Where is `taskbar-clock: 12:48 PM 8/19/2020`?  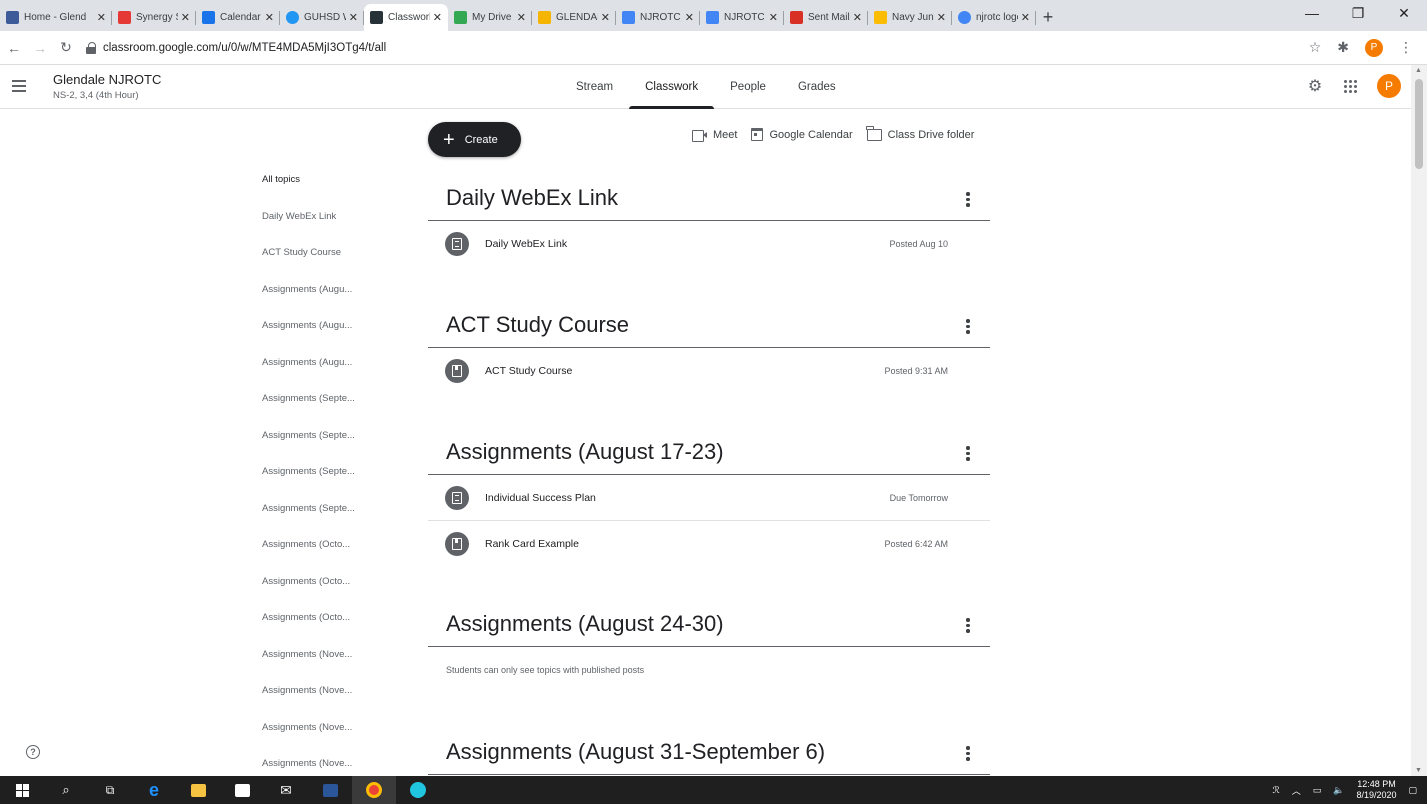
taskbar-clock: 12:48 PM 8/19/2020 is located at coordinates (1376, 790).